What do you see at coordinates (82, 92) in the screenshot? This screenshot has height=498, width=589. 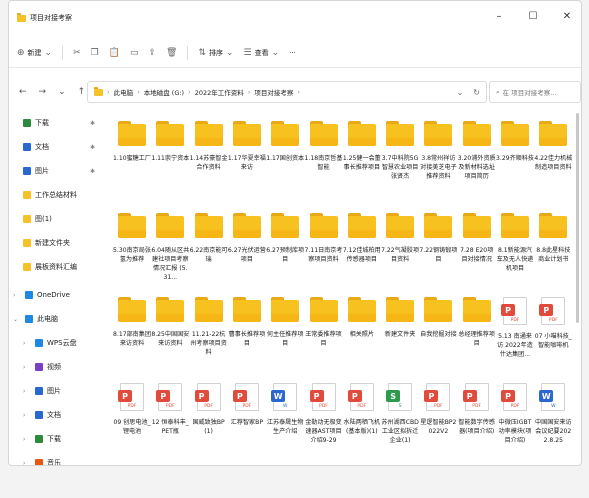 I see `up-button: ↑` at bounding box center [82, 92].